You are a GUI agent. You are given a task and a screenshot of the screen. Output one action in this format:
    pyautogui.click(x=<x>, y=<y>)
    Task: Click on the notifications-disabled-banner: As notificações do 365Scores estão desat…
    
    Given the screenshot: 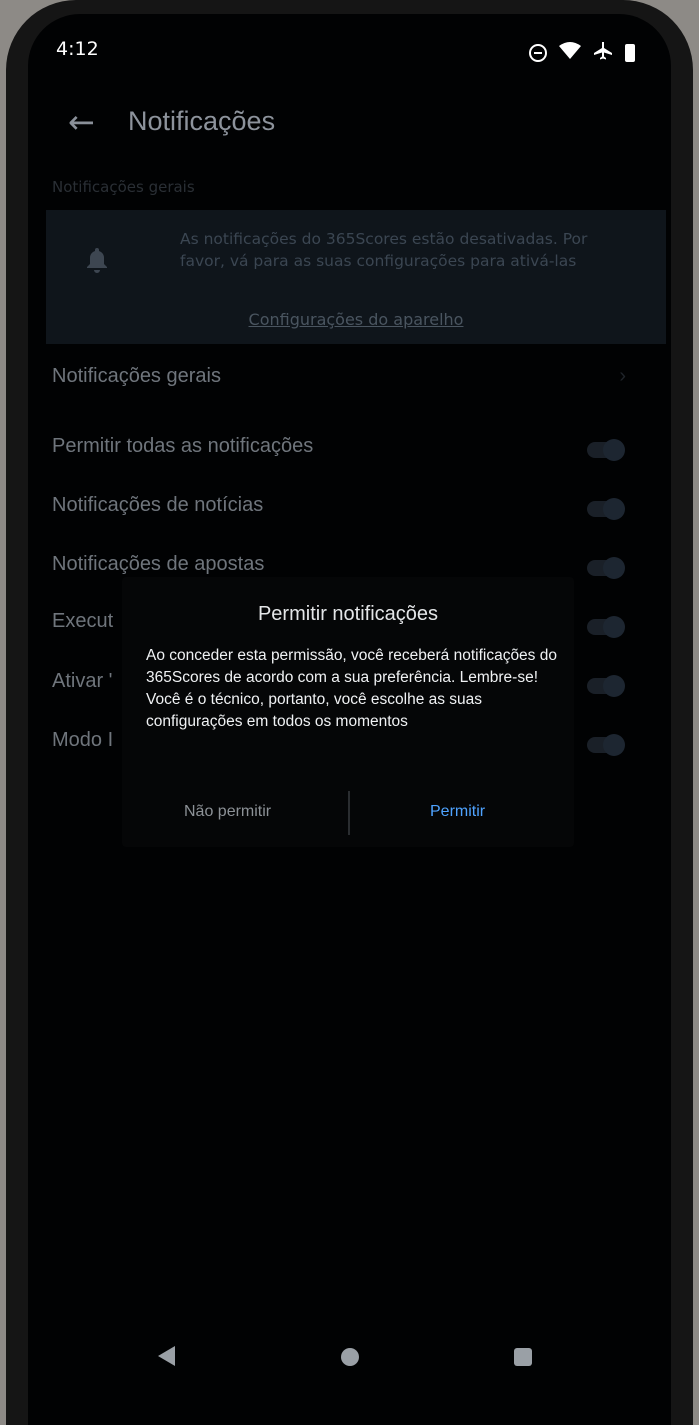 What is the action you would take?
    pyautogui.click(x=356, y=277)
    